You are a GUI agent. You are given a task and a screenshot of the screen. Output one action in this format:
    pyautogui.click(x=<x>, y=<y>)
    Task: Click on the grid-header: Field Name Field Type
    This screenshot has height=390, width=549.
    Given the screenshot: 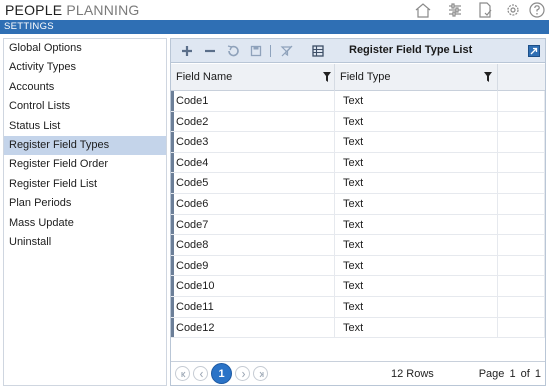 What is the action you would take?
    pyautogui.click(x=358, y=77)
    